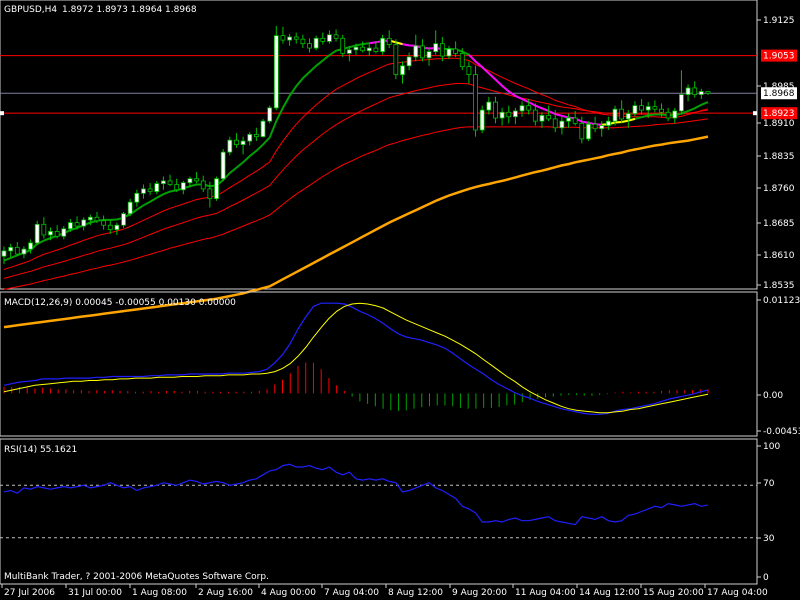 This screenshot has width=800, height=600. What do you see at coordinates (779, 157) in the screenshot?
I see `price-tick-label: 1.8835` at bounding box center [779, 157].